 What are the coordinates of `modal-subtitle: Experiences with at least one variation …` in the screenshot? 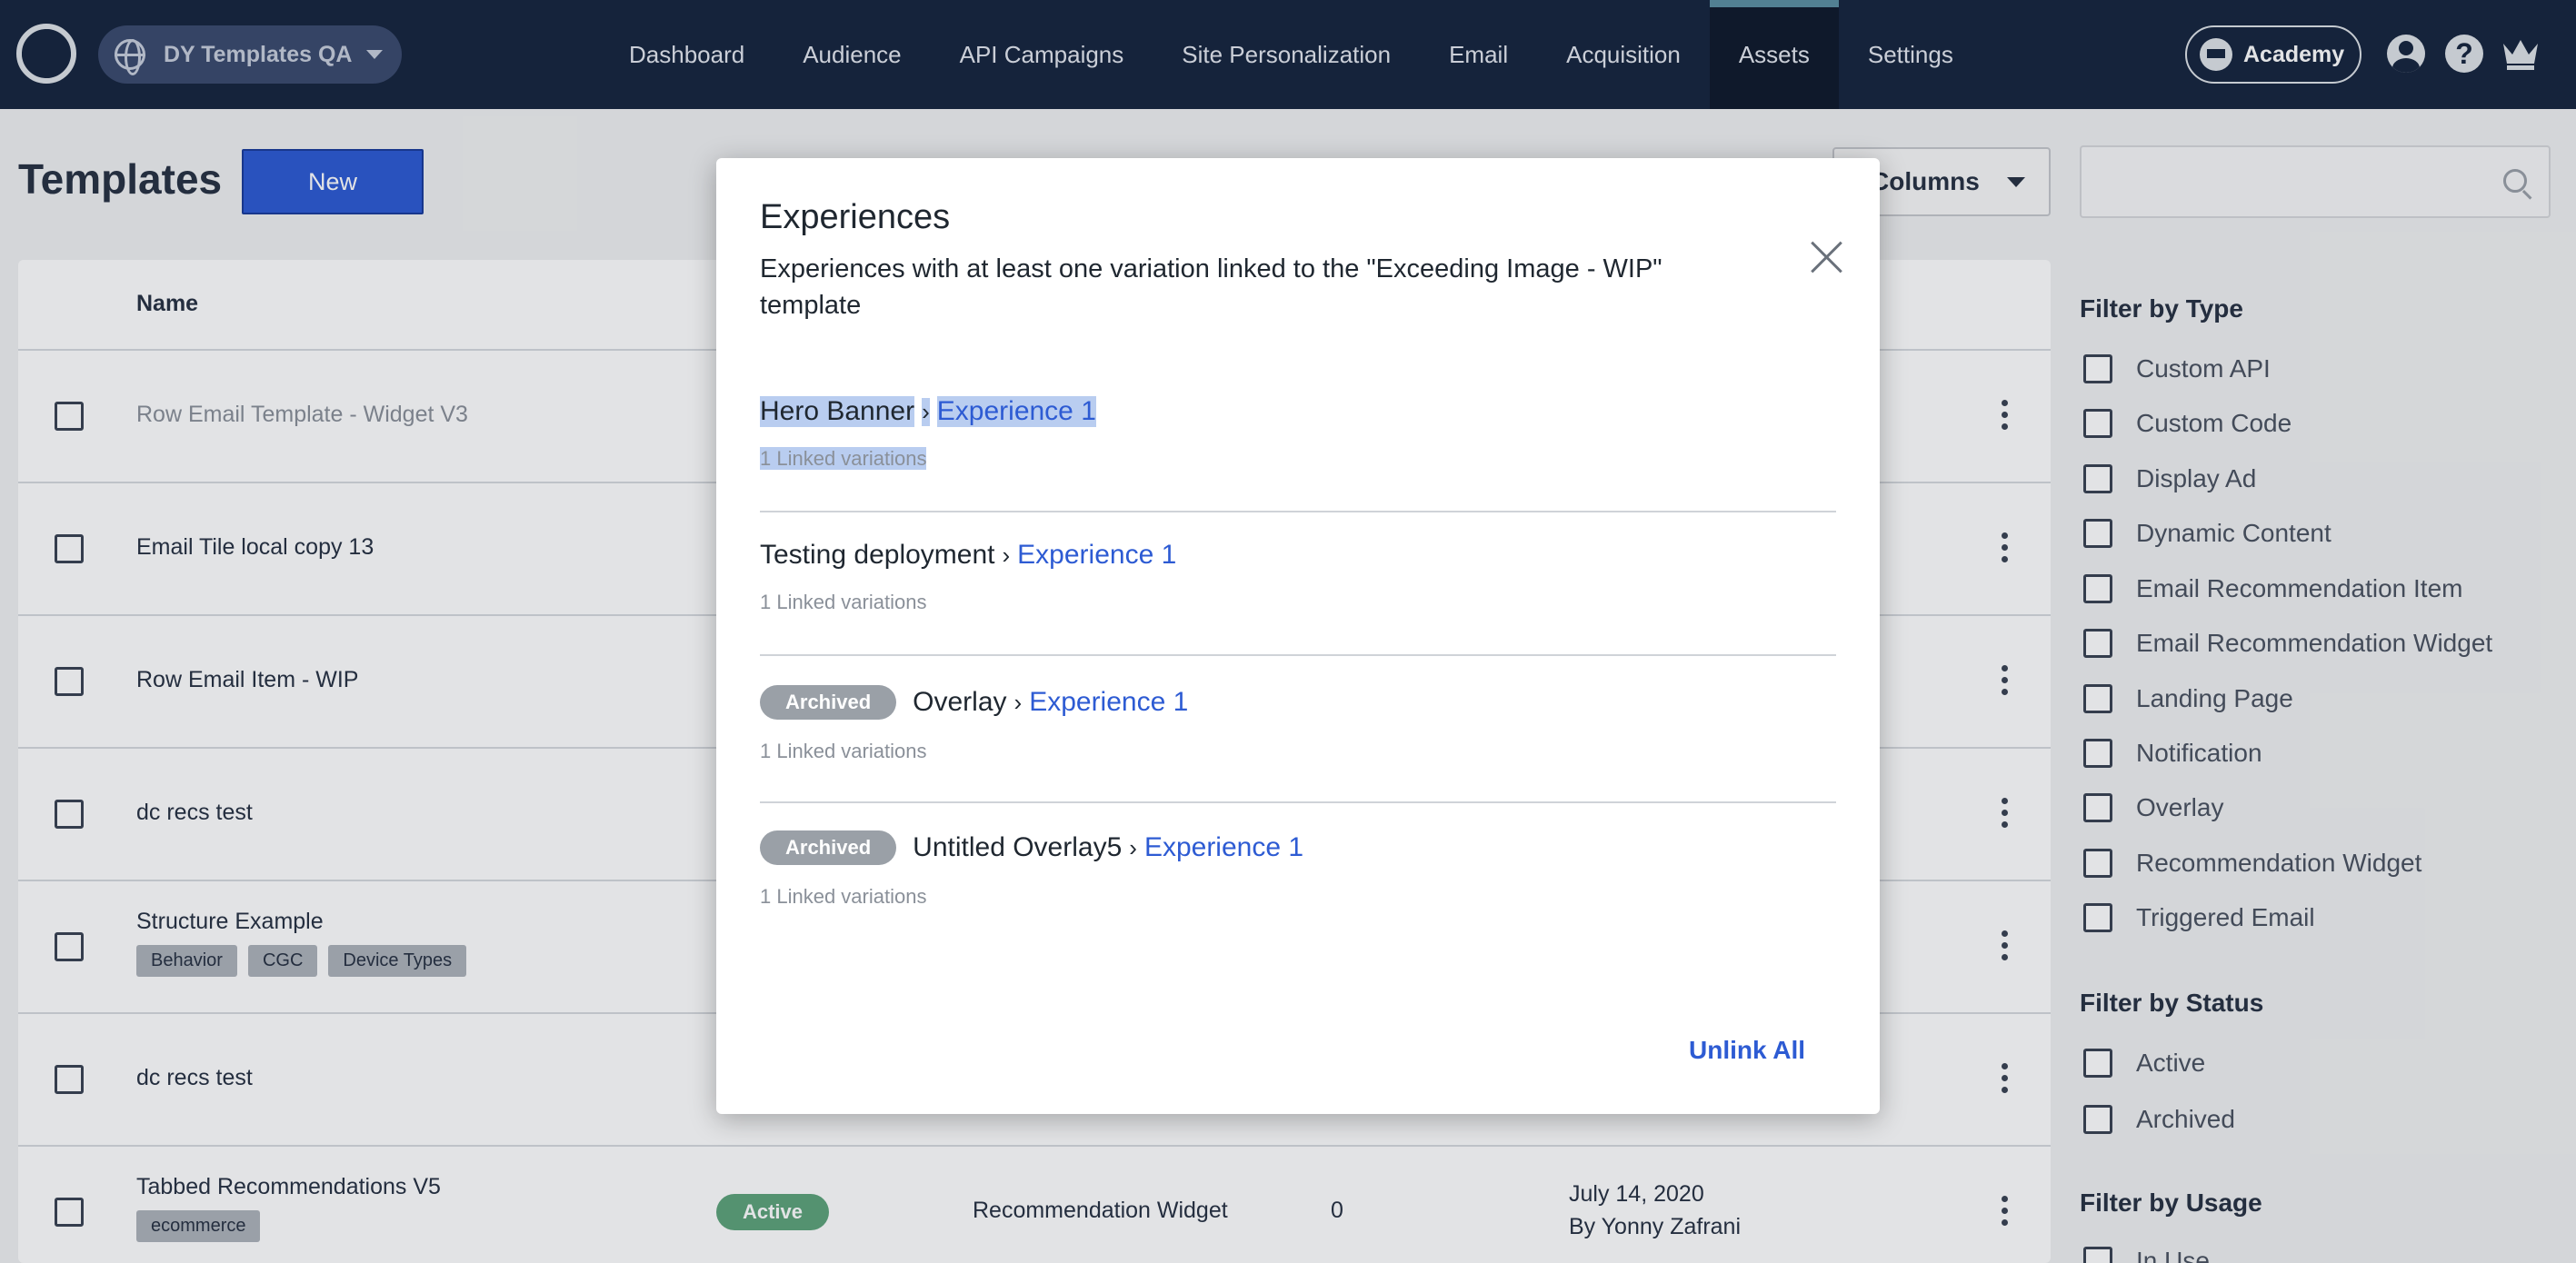 It's located at (1211, 287).